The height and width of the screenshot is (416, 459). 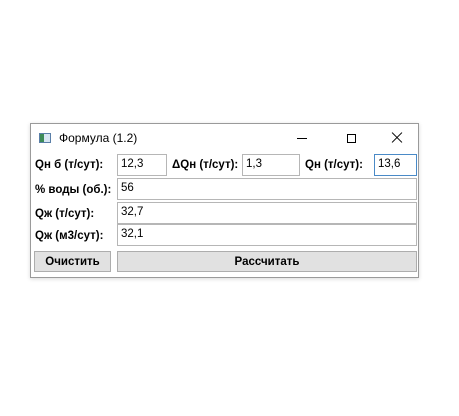 I want to click on water-input: 56, so click(x=267, y=189).